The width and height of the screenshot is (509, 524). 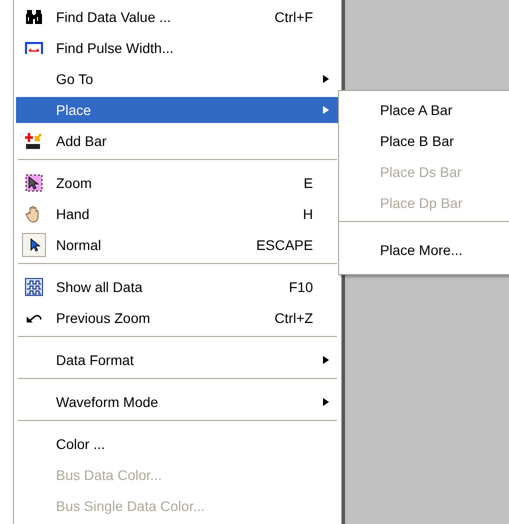 What do you see at coordinates (34, 48) in the screenshot?
I see `pulse-width-icon` at bounding box center [34, 48].